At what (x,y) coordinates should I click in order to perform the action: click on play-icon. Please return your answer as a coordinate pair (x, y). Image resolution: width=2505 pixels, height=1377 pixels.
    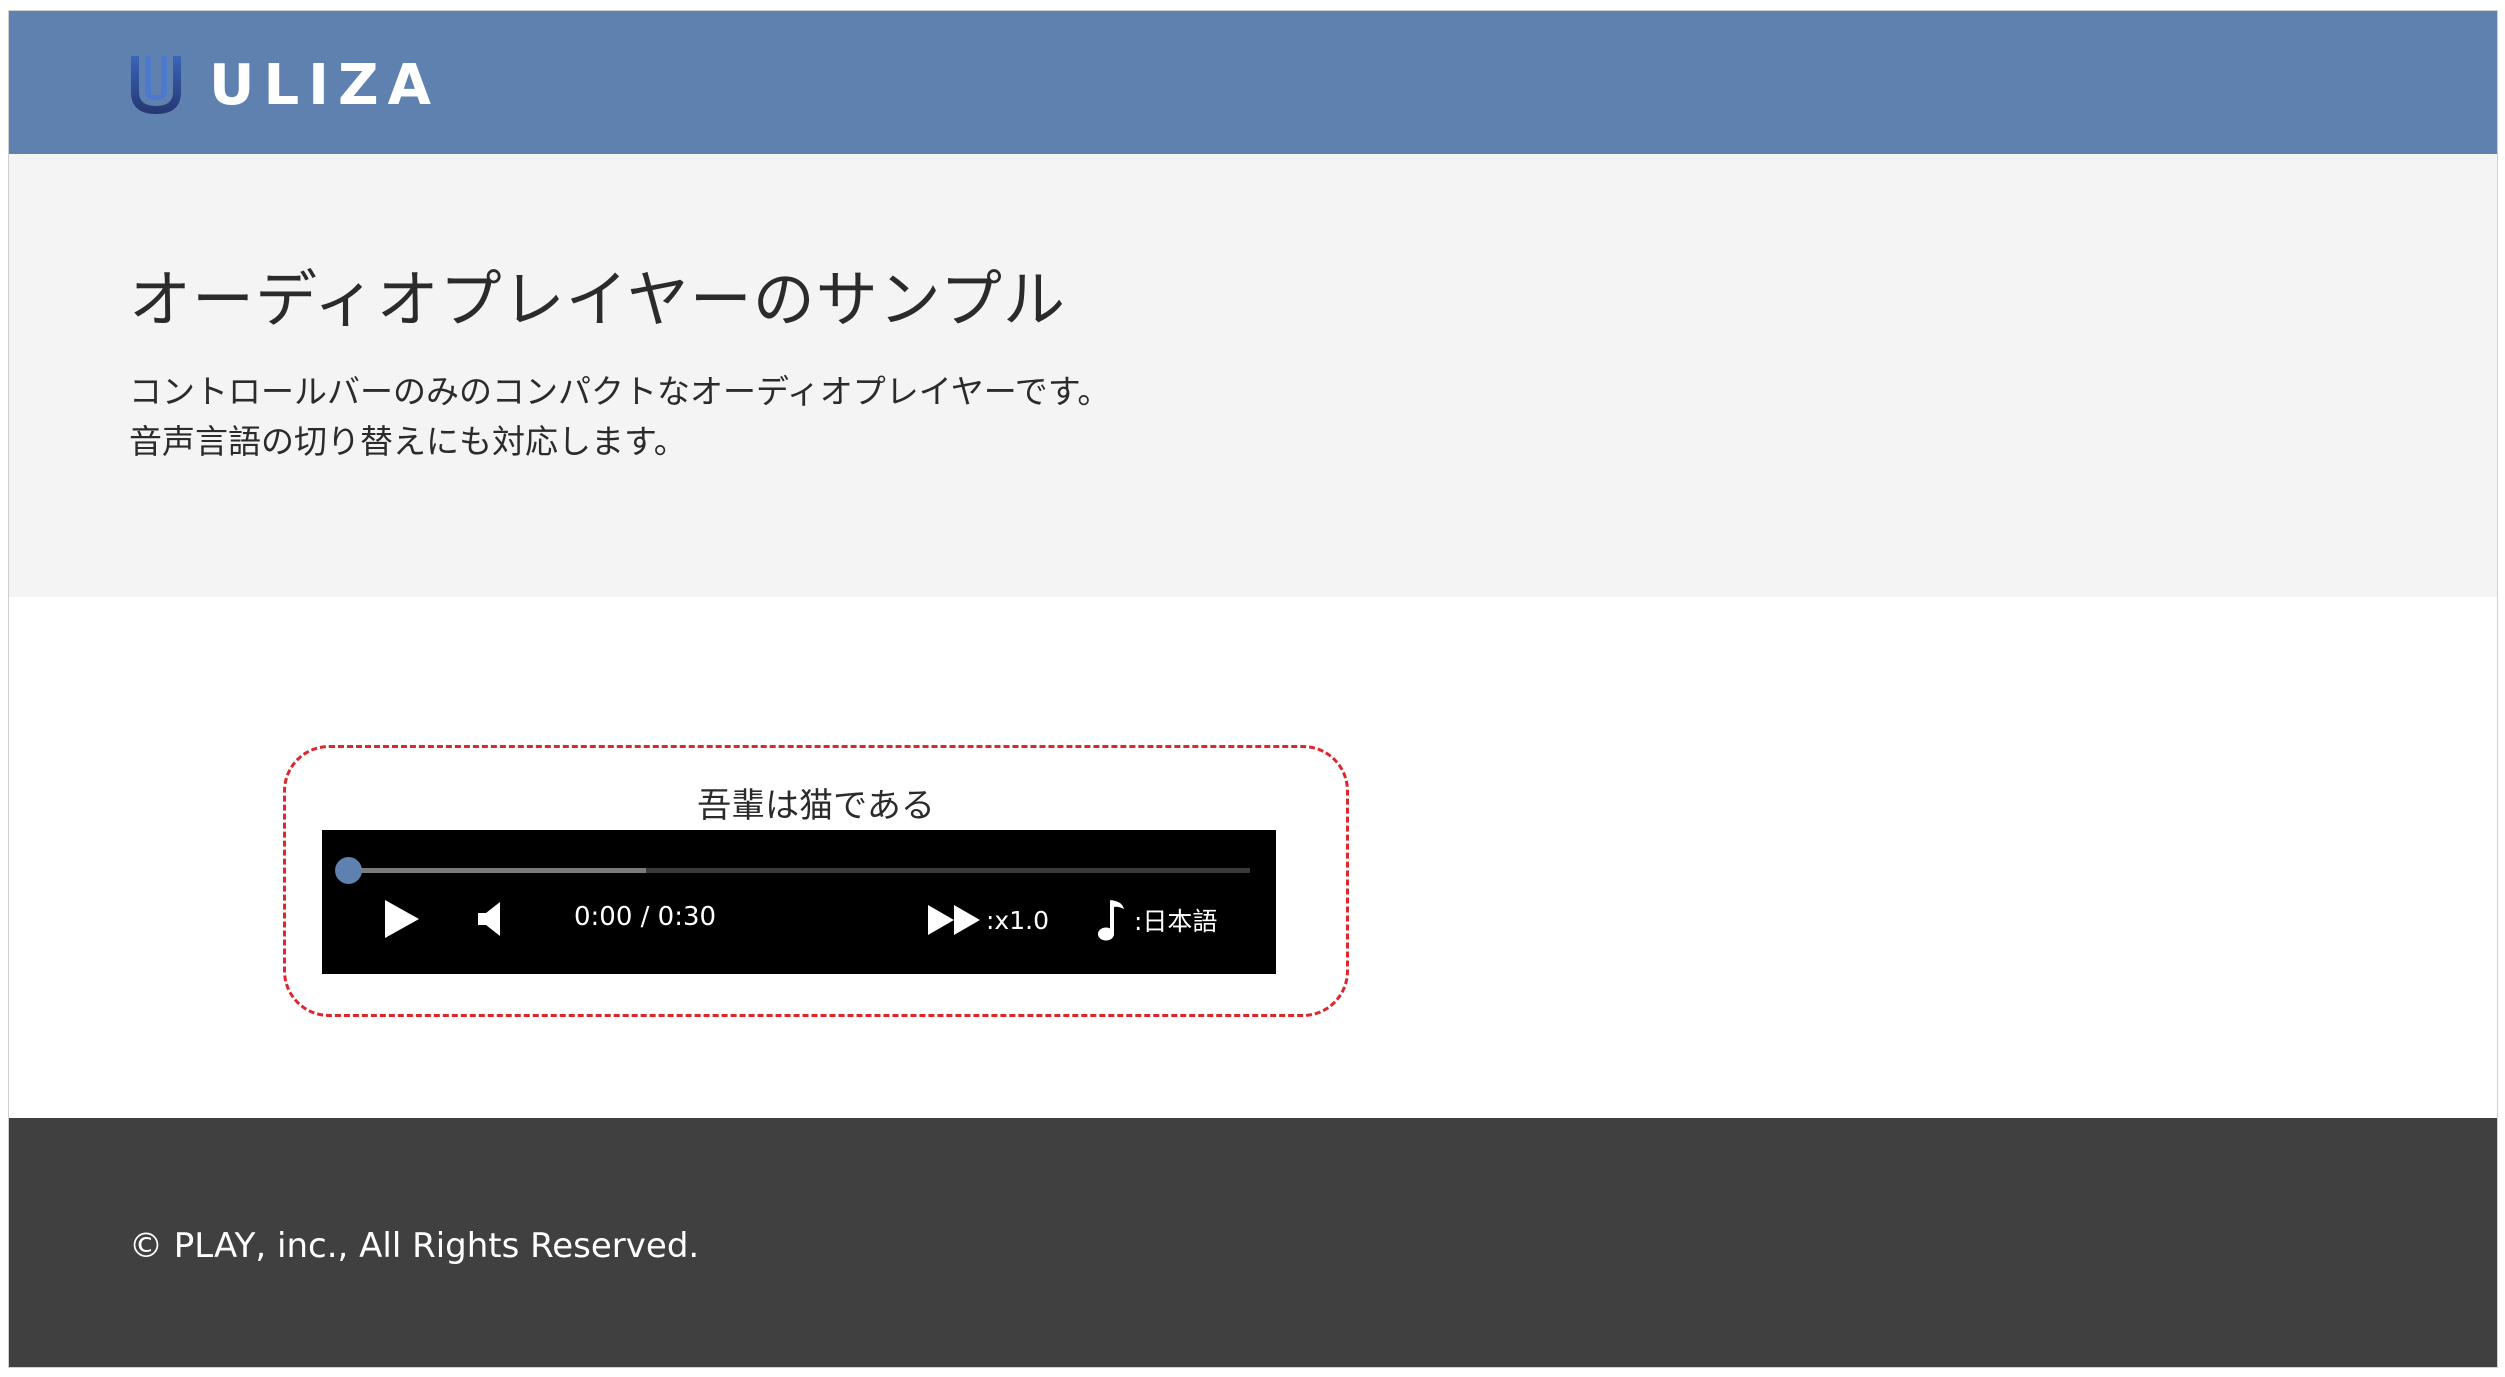
    Looking at the image, I should click on (402, 919).